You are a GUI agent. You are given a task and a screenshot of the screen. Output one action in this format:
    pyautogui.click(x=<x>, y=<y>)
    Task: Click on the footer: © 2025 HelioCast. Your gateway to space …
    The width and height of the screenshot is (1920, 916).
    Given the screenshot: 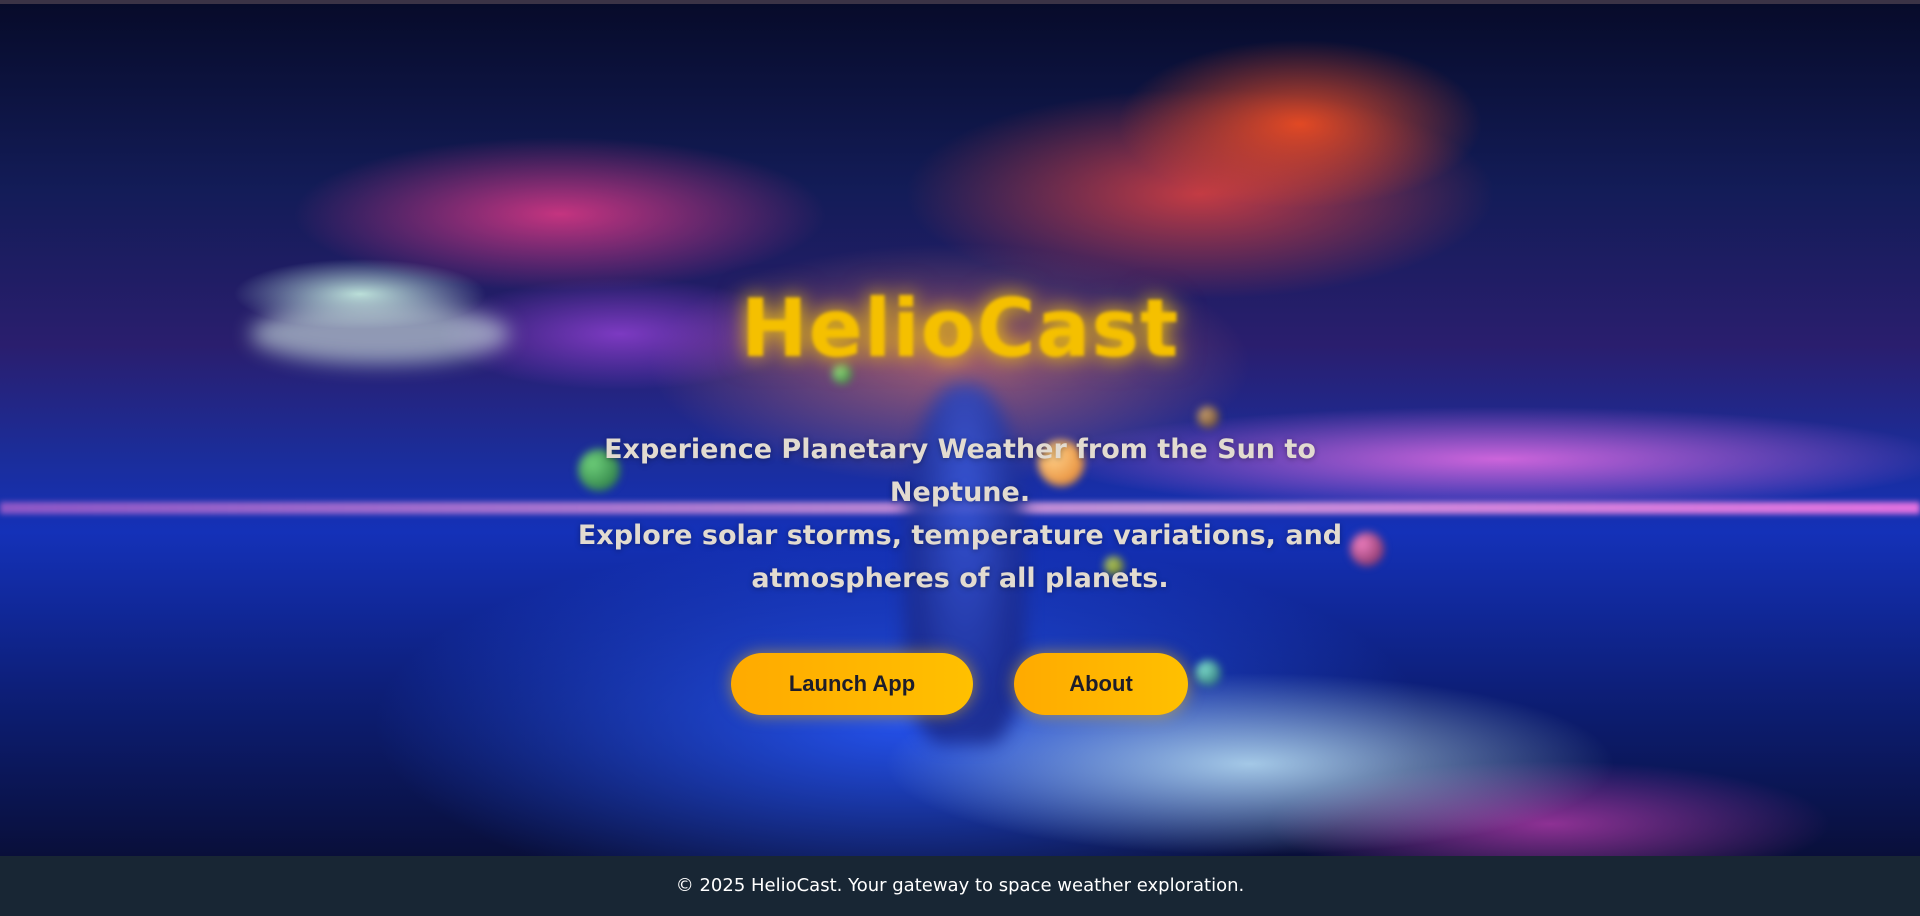 What is the action you would take?
    pyautogui.click(x=960, y=886)
    